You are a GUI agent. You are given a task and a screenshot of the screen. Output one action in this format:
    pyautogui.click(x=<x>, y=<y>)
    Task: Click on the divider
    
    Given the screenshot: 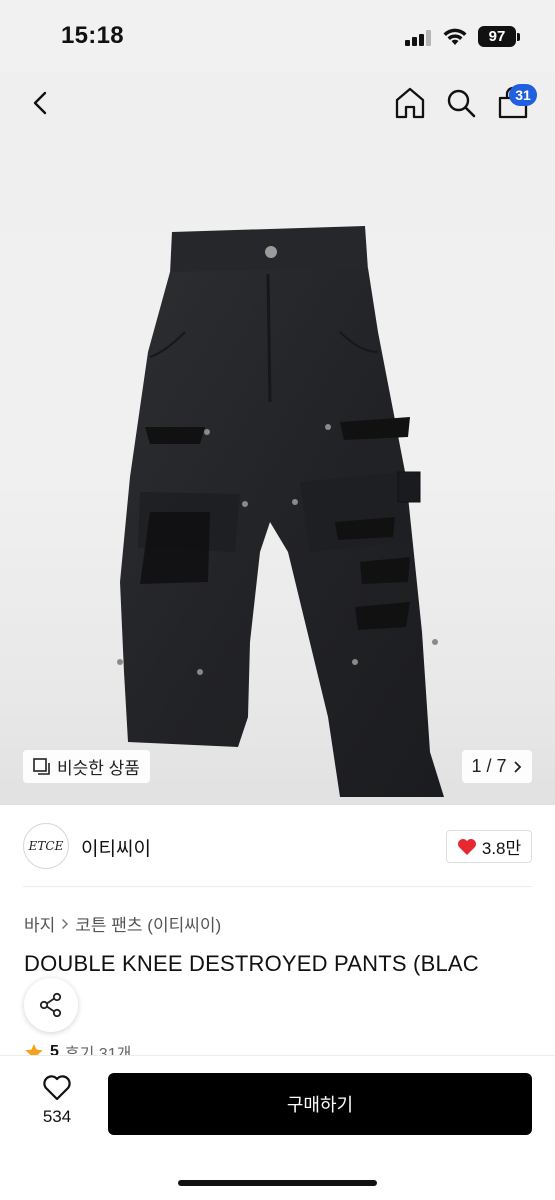 What is the action you would take?
    pyautogui.click(x=277, y=886)
    